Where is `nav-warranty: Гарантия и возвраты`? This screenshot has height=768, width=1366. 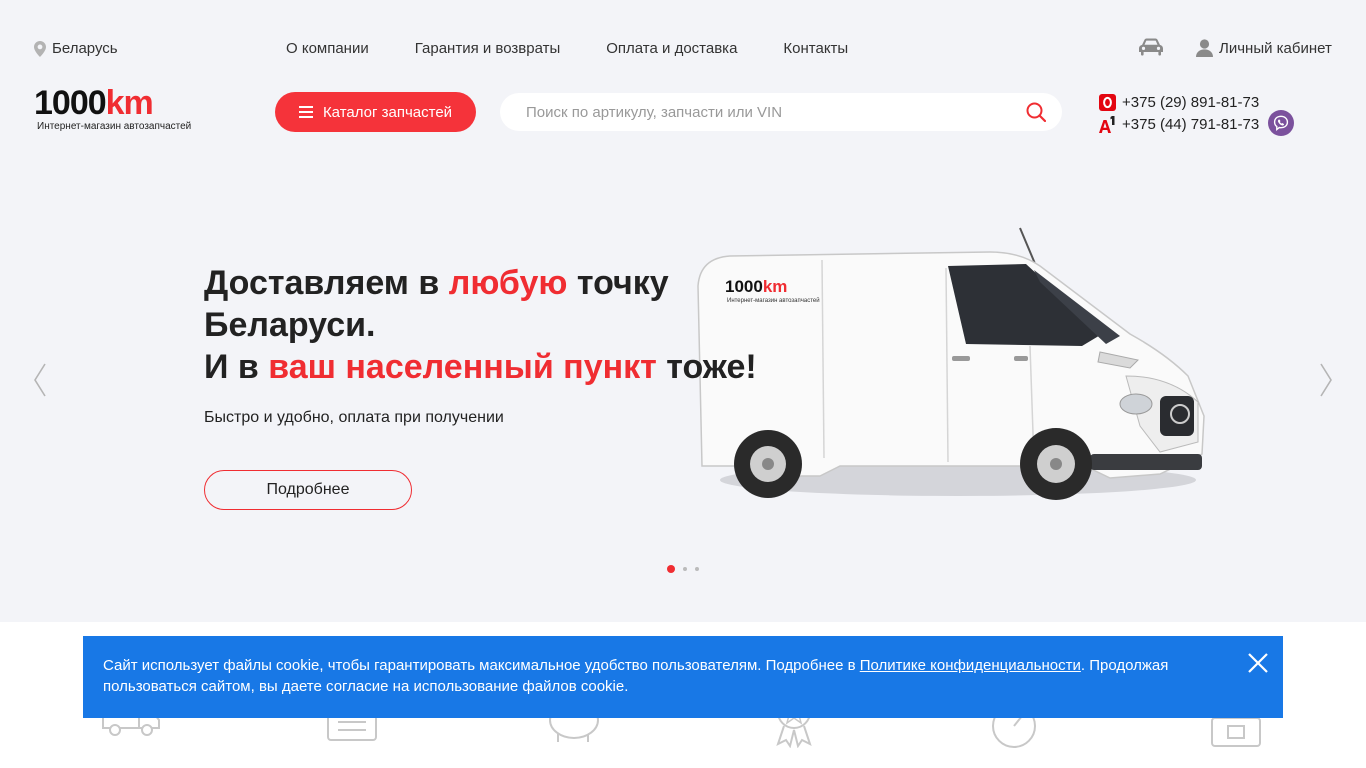 nav-warranty: Гарантия и возвраты is located at coordinates (488, 48).